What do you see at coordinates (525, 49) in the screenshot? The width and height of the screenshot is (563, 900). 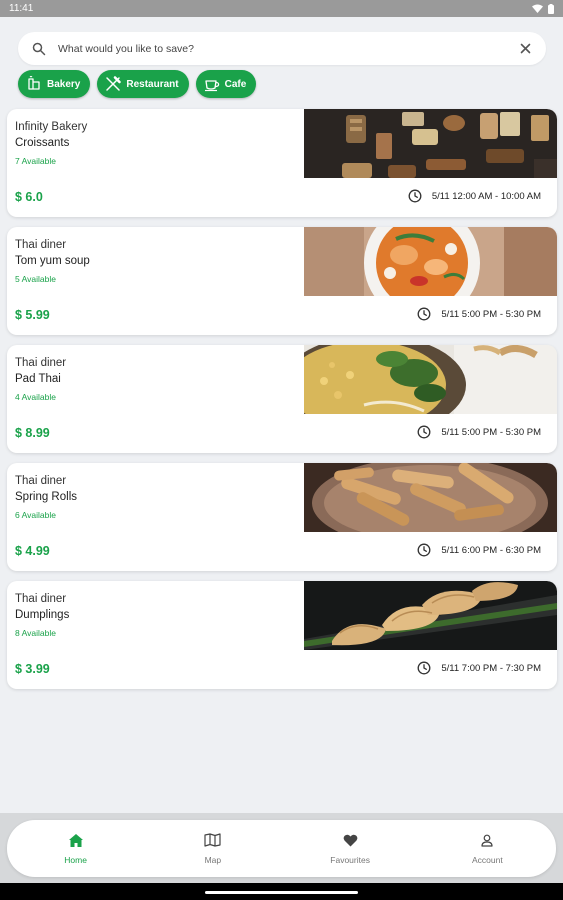 I see `close-icon` at bounding box center [525, 49].